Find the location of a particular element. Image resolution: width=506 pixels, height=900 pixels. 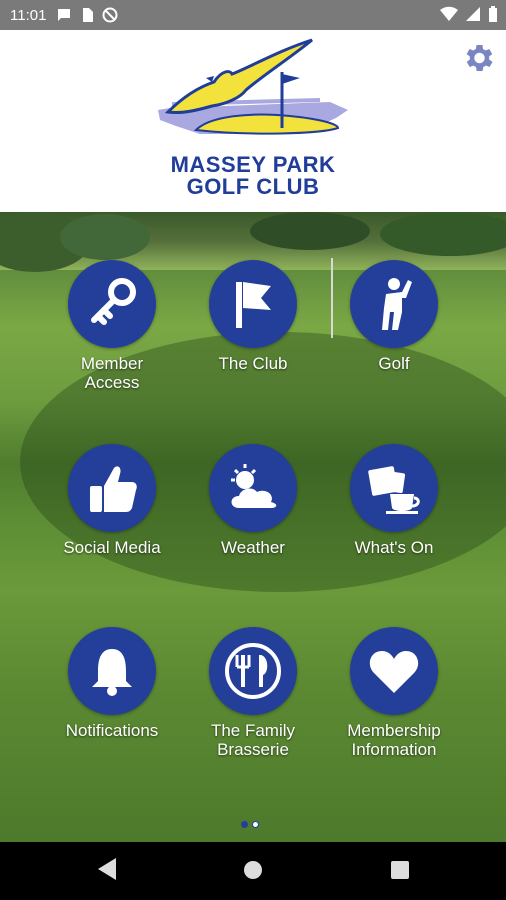

status-notification-icons is located at coordinates (87, 15).